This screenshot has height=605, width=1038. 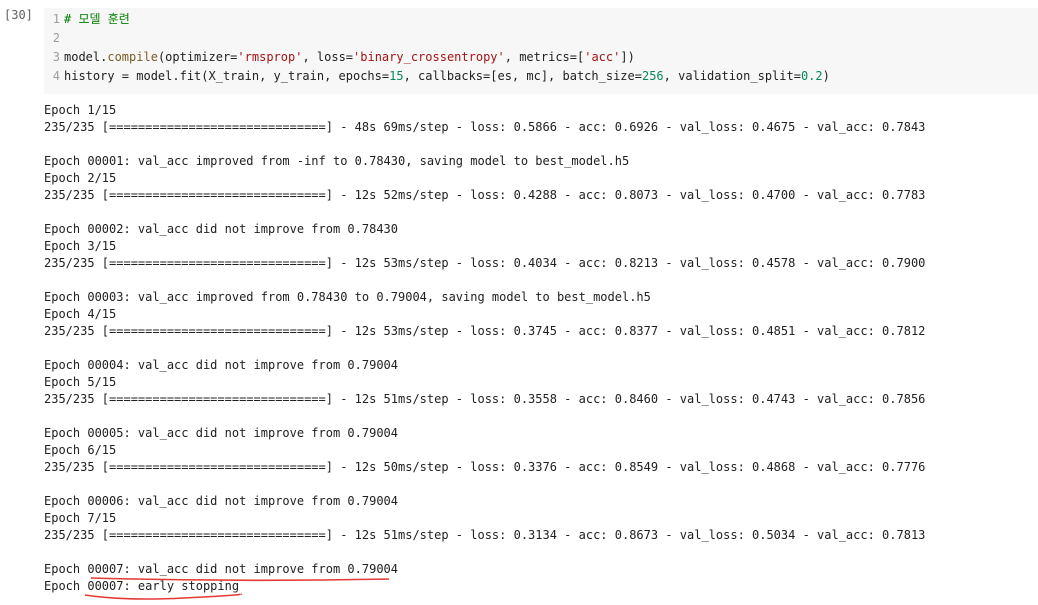 What do you see at coordinates (80, 246) in the screenshot?
I see `output-line: Epoch 3/15` at bounding box center [80, 246].